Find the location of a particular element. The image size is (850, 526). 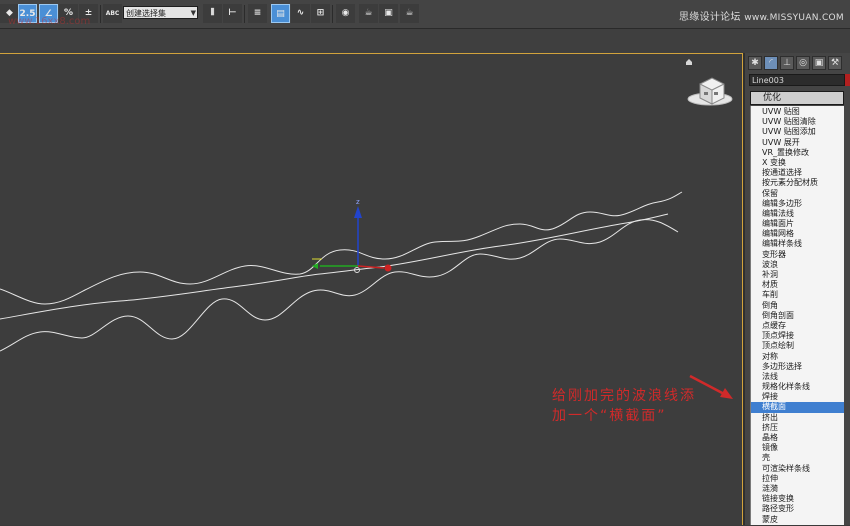

curve-editor-icon: ∿ is located at coordinates (300, 13).